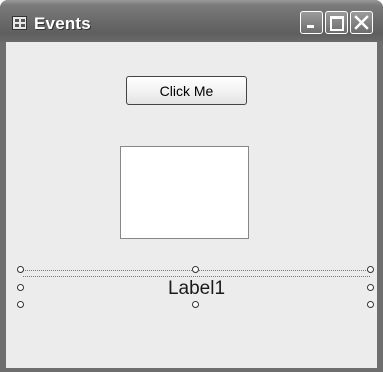  I want to click on close-button, so click(361, 22).